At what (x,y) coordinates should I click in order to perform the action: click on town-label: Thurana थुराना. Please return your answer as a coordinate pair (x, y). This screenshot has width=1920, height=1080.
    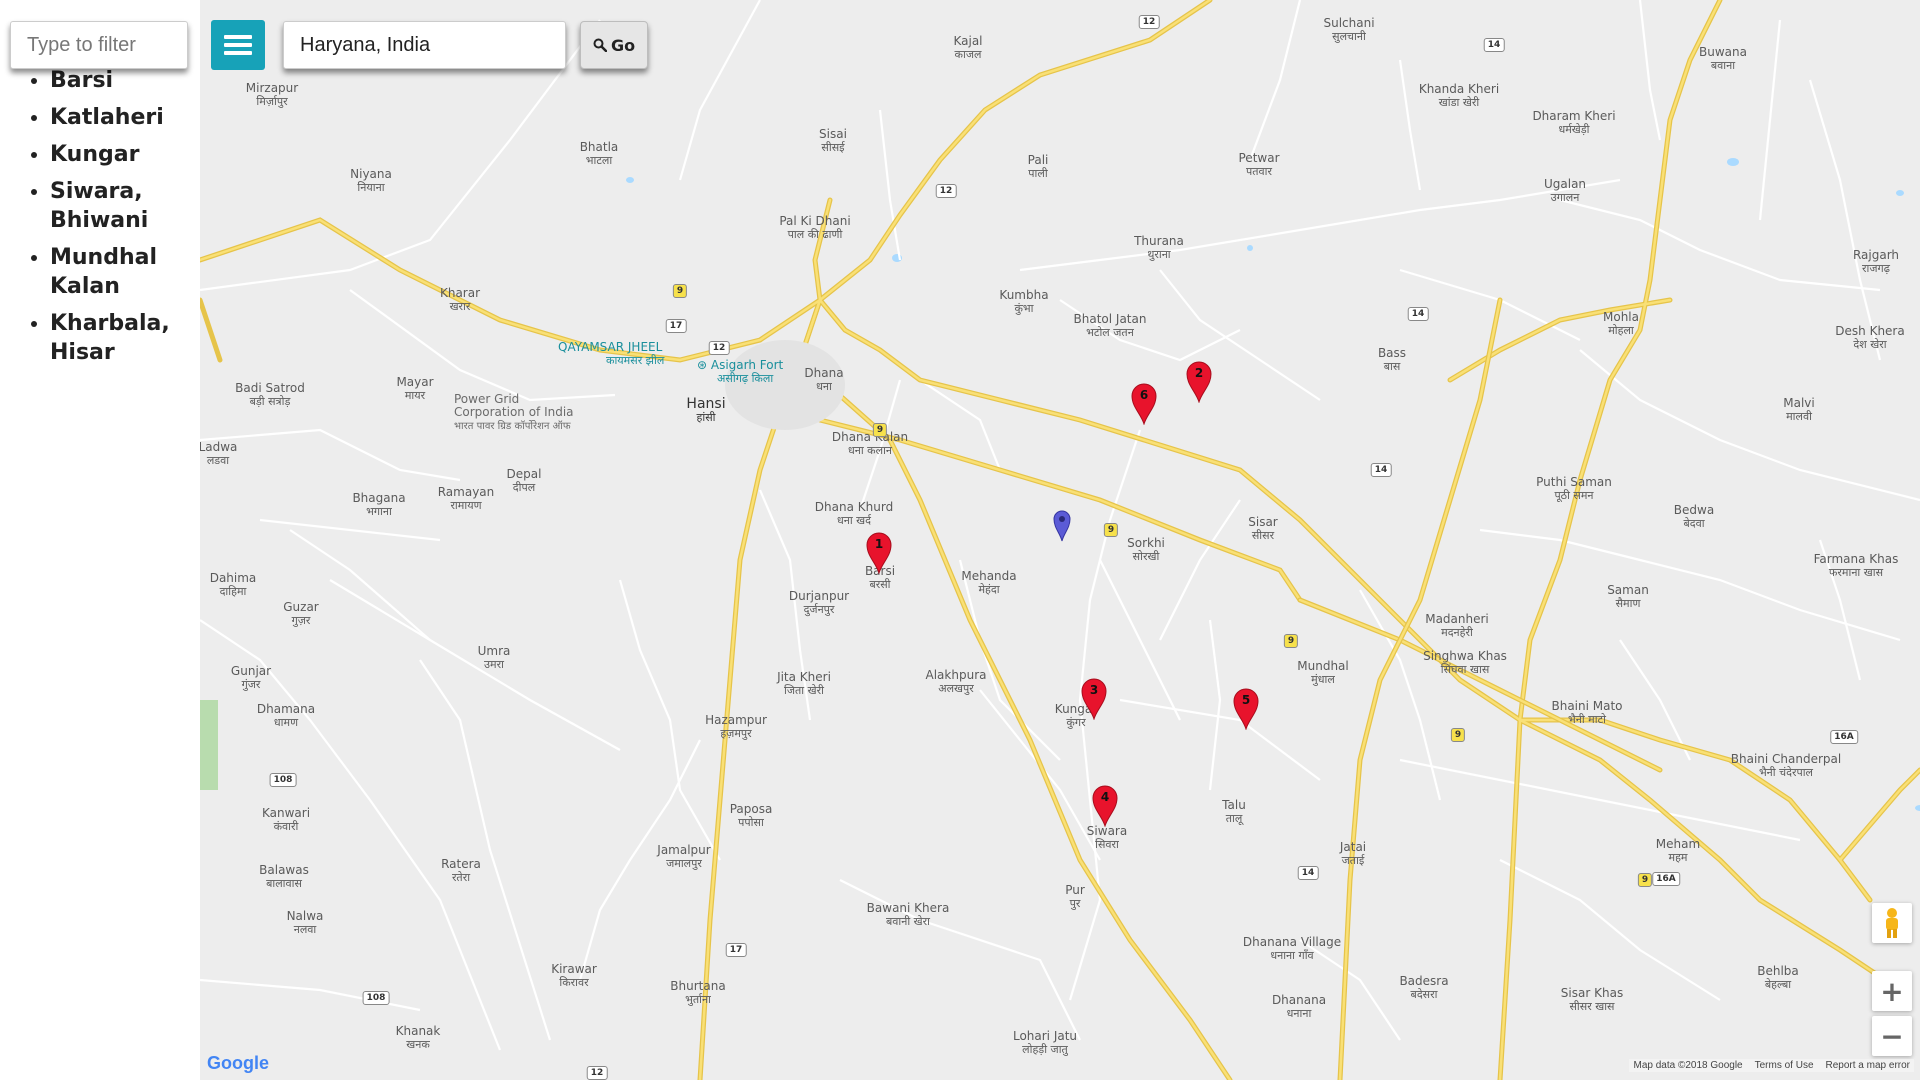
    Looking at the image, I should click on (1159, 248).